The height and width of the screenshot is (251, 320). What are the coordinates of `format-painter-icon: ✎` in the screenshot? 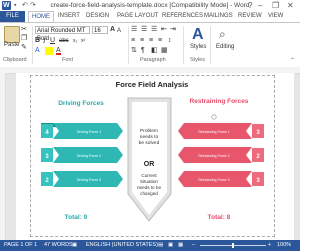 It's located at (24, 48).